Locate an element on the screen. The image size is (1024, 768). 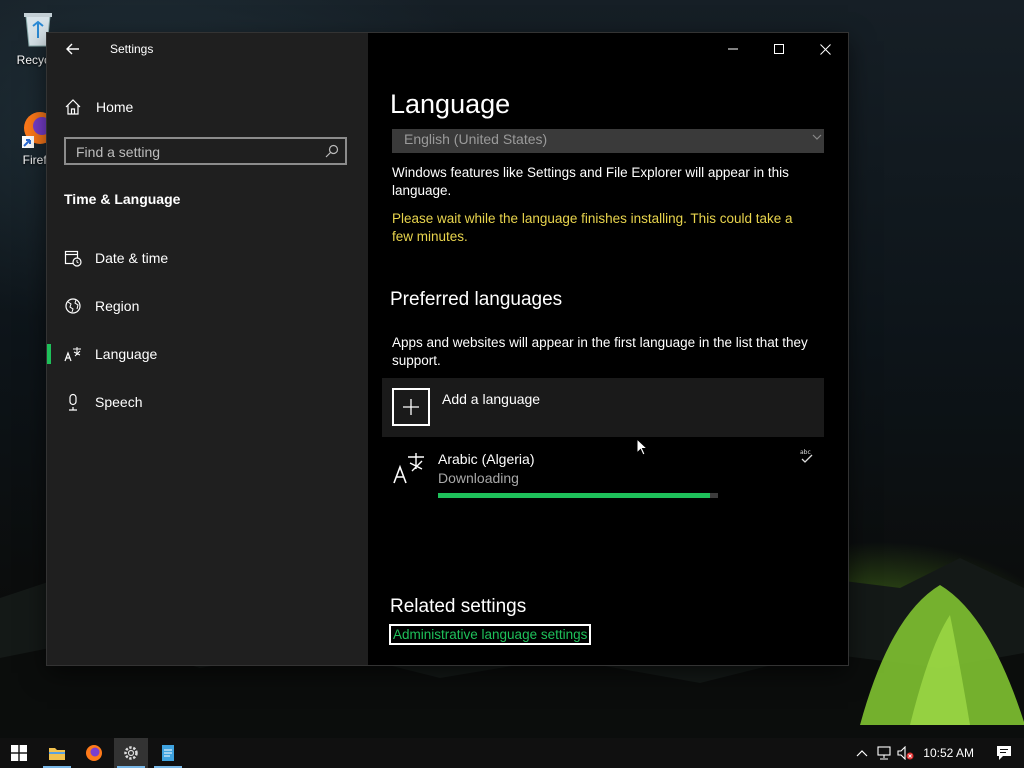
chevron-down-icon is located at coordinates (817, 137).